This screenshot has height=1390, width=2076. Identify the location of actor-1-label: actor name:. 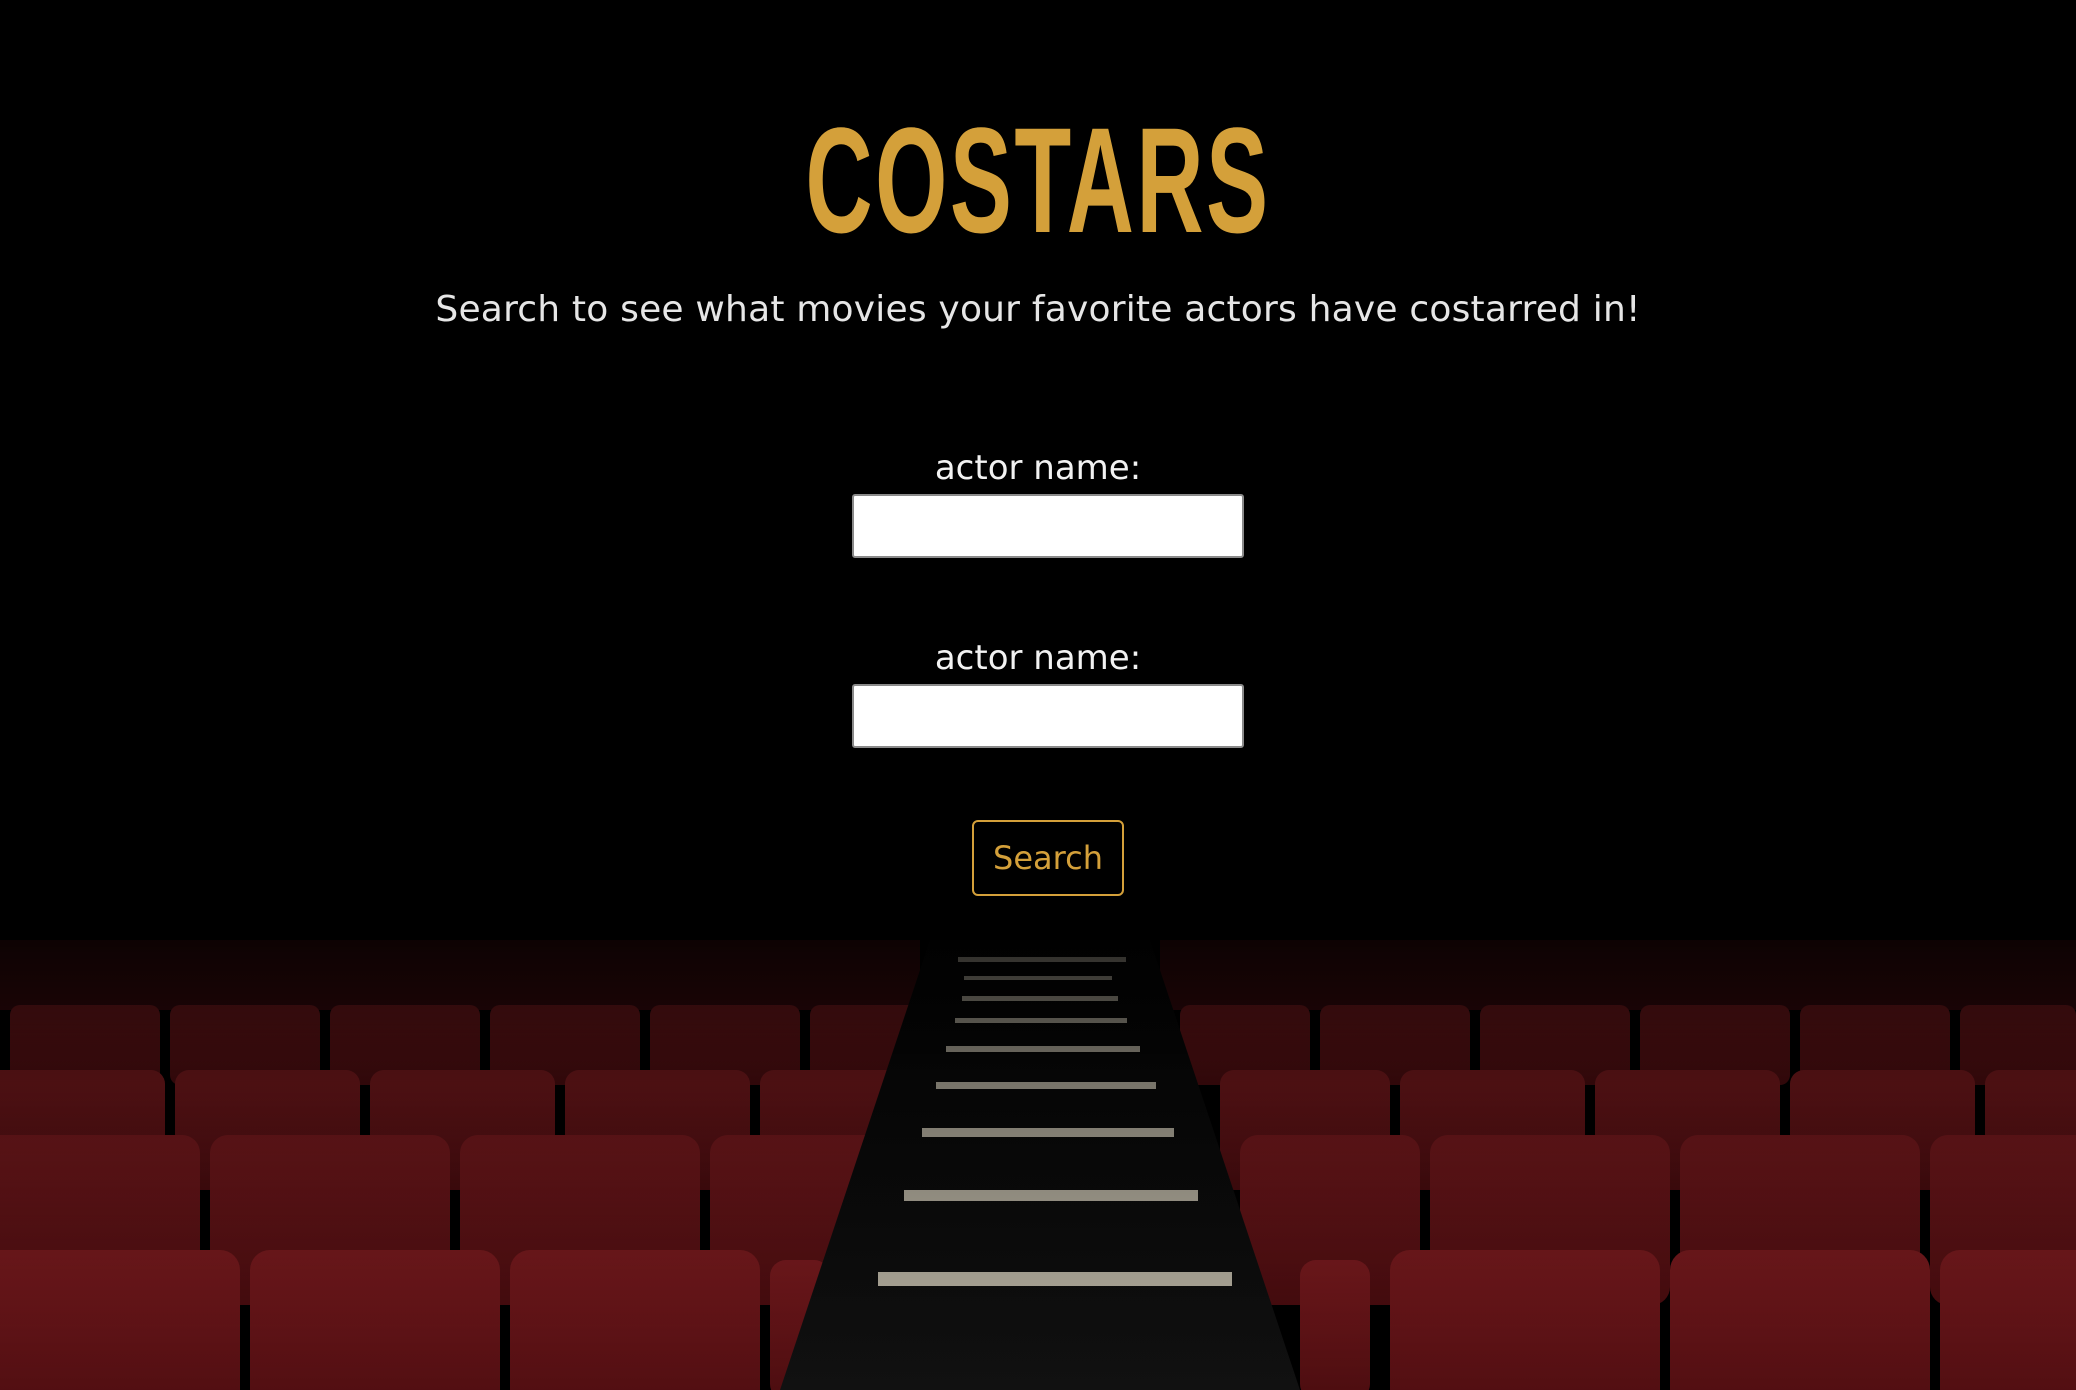
(1038, 468).